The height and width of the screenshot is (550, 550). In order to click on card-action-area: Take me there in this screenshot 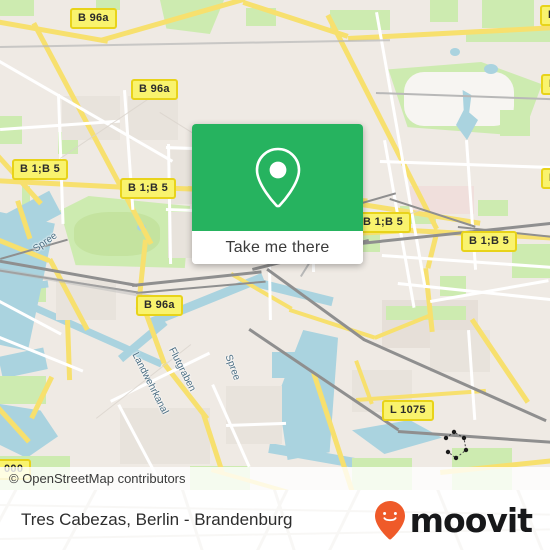, I will do `click(277, 247)`.